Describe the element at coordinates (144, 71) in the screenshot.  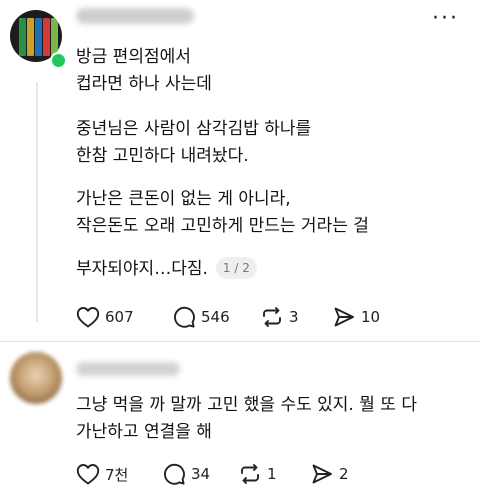
I see `post-paragraph-1: 방금 편의점에서 컵라면 하나 사는데` at that location.